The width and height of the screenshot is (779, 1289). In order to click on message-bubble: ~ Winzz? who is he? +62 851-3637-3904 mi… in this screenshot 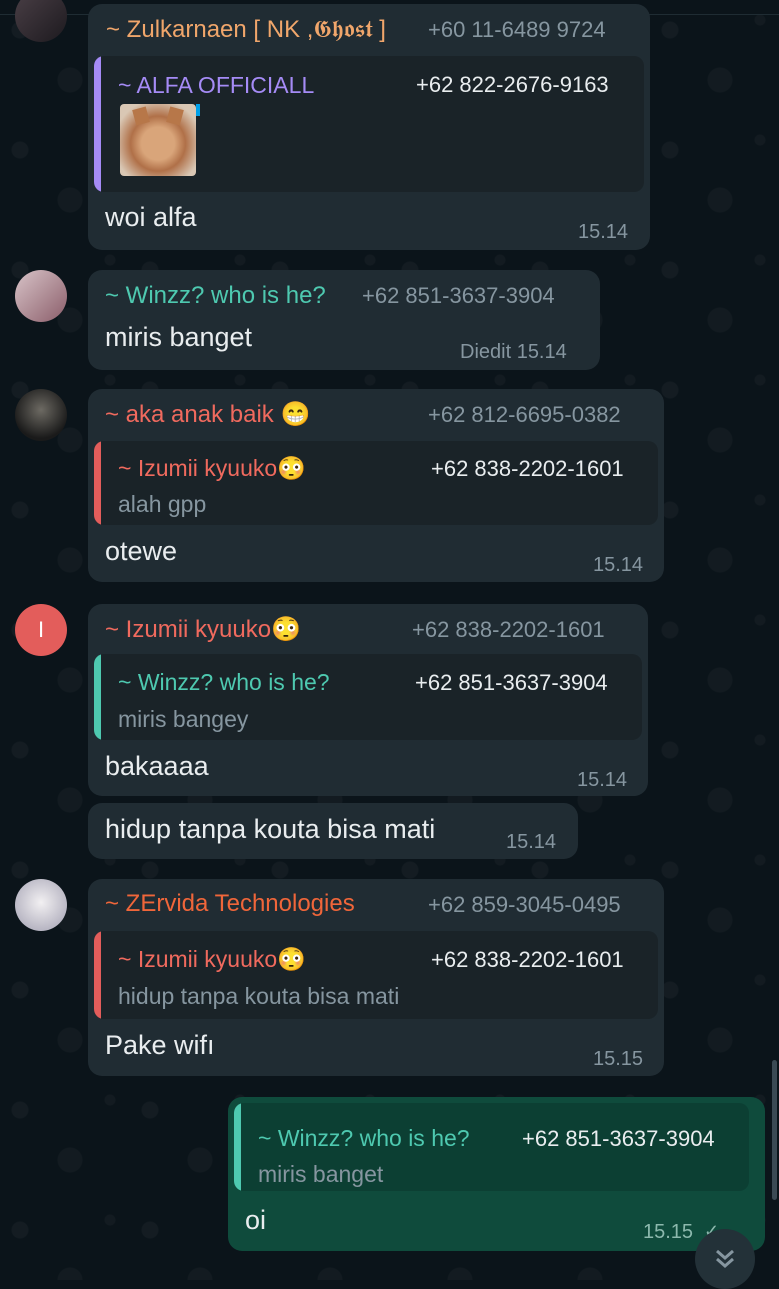, I will do `click(344, 320)`.